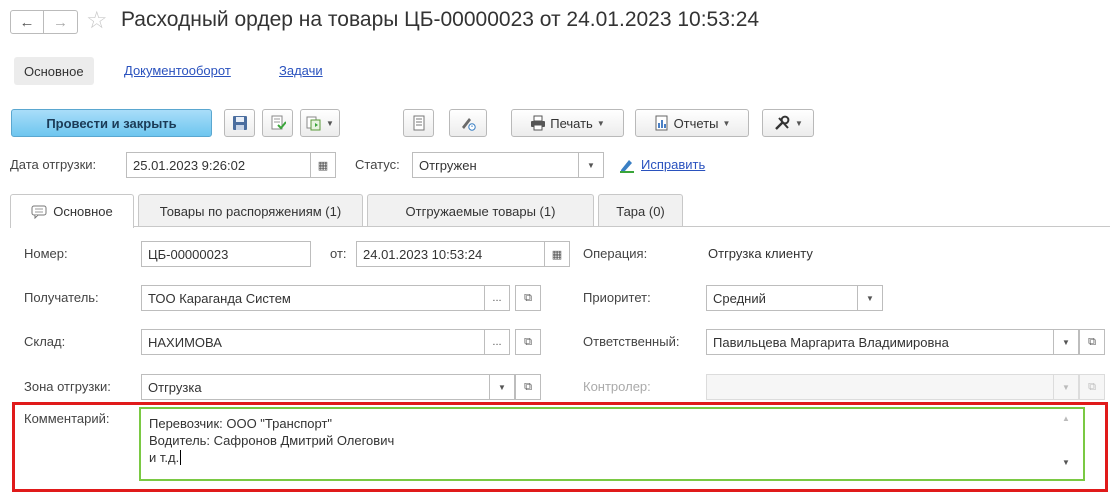 The height and width of the screenshot is (499, 1120). Describe the element at coordinates (301, 70) in the screenshot. I see `tab-tasks: Задачи` at that location.